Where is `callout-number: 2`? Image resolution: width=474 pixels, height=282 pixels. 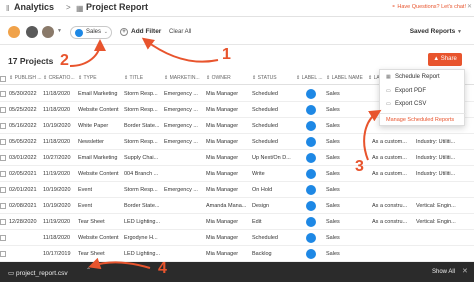 callout-number: 2 is located at coordinates (64, 60).